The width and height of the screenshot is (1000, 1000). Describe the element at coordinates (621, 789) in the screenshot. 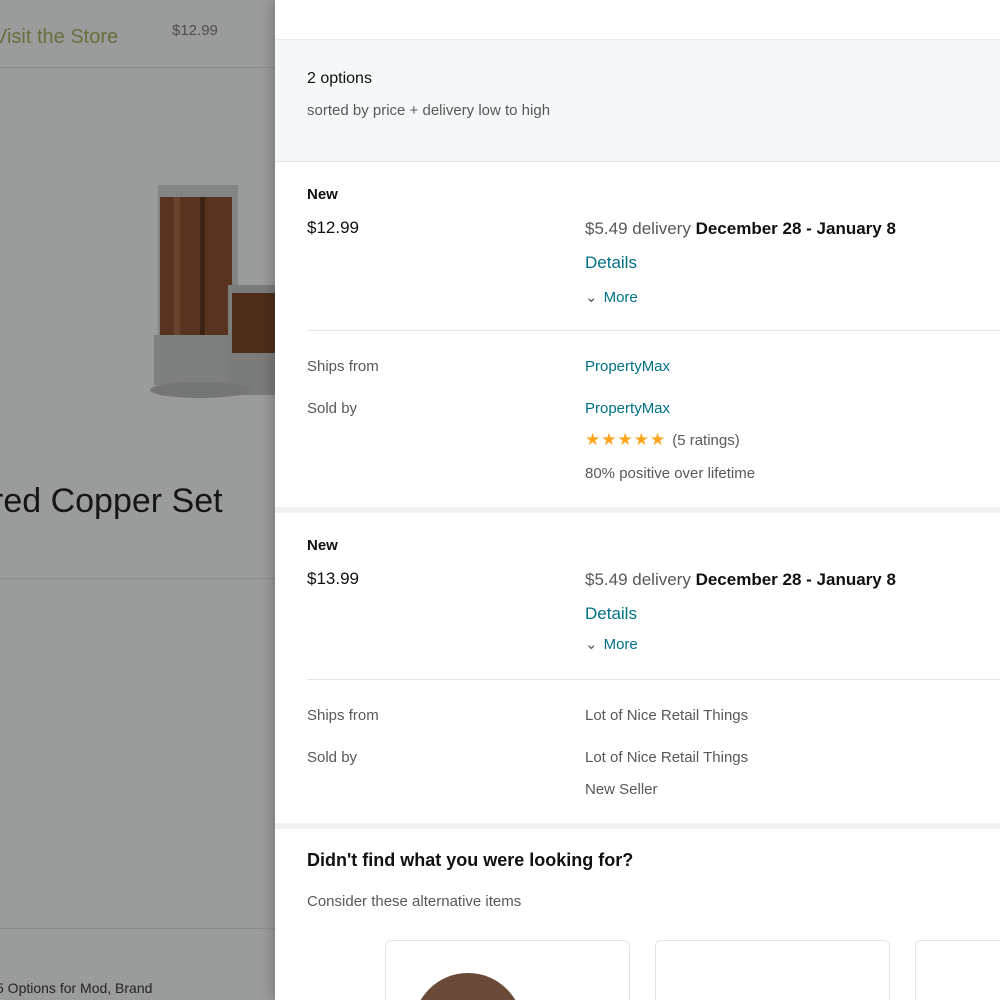

I see `new-seller-badge: New Seller` at that location.